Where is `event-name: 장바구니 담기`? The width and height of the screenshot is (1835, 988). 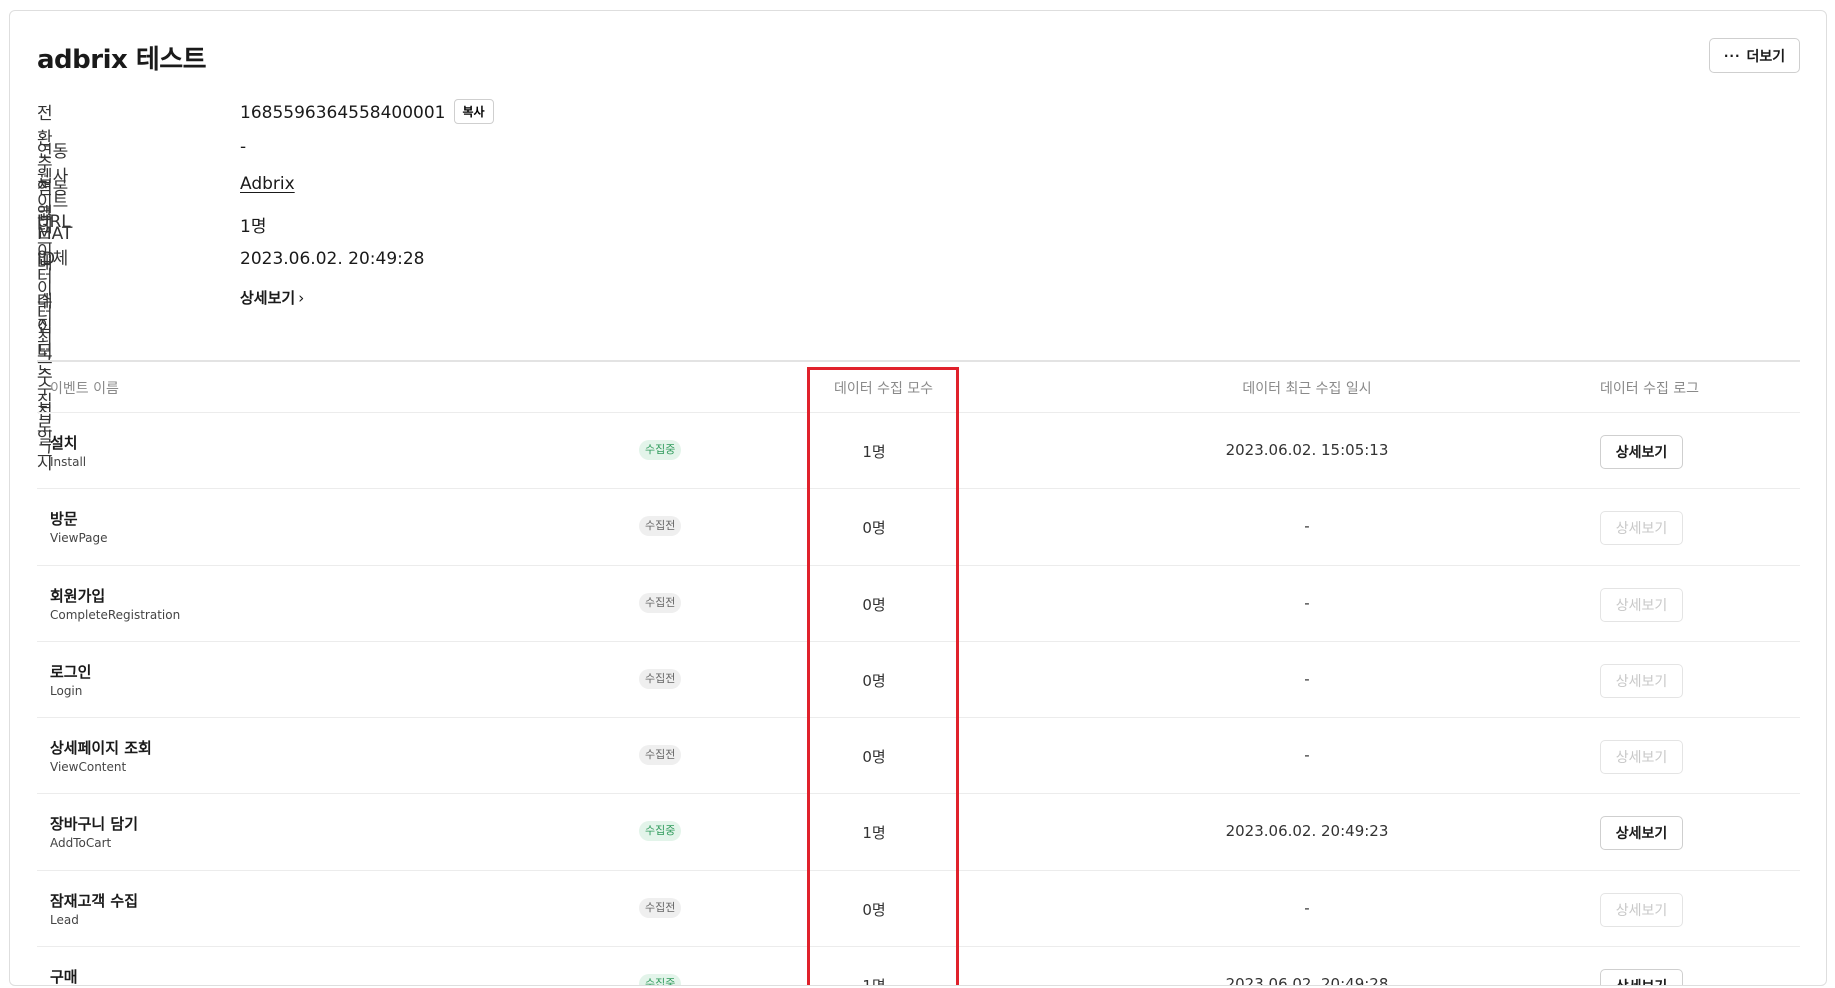
event-name: 장바구니 담기 is located at coordinates (94, 824).